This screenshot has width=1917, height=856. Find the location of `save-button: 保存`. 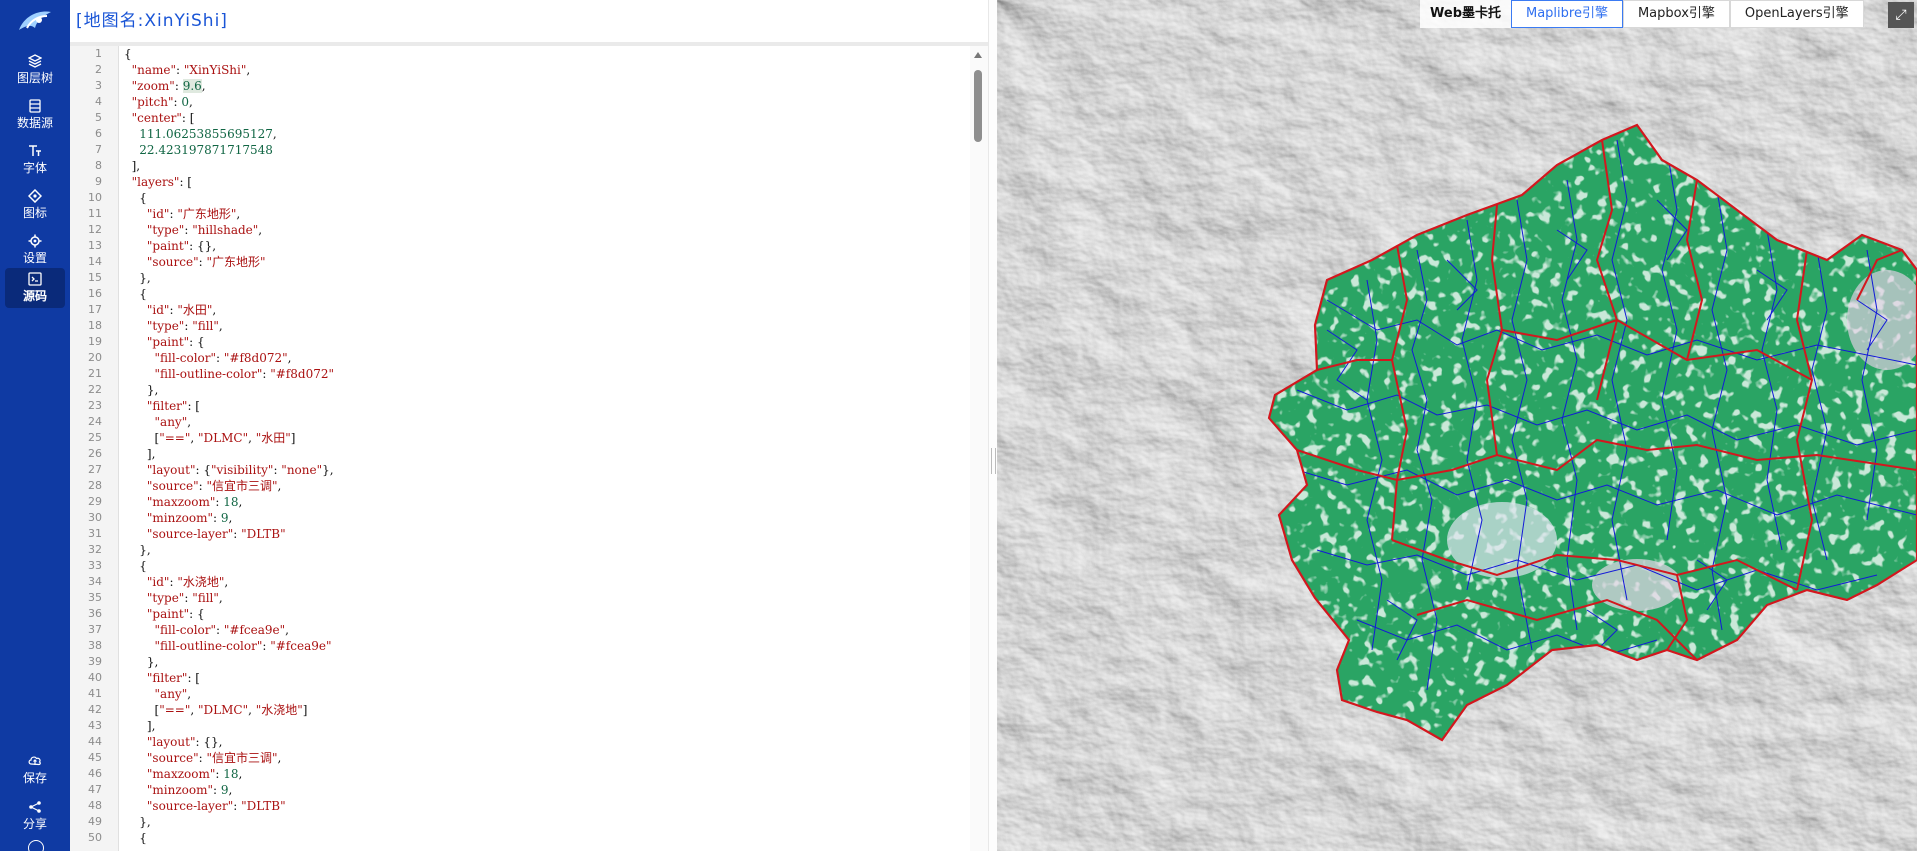

save-button: 保存 is located at coordinates (35, 770).